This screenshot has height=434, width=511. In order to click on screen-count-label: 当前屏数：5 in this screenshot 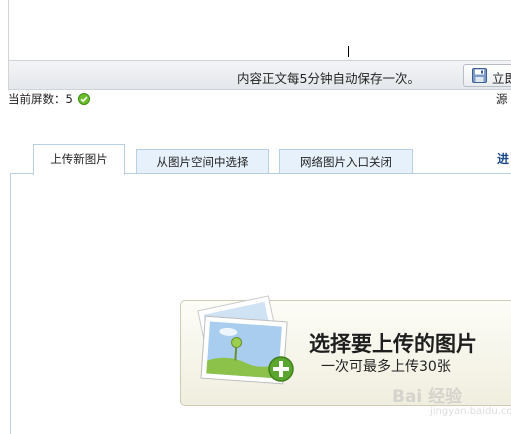, I will do `click(40, 99)`.